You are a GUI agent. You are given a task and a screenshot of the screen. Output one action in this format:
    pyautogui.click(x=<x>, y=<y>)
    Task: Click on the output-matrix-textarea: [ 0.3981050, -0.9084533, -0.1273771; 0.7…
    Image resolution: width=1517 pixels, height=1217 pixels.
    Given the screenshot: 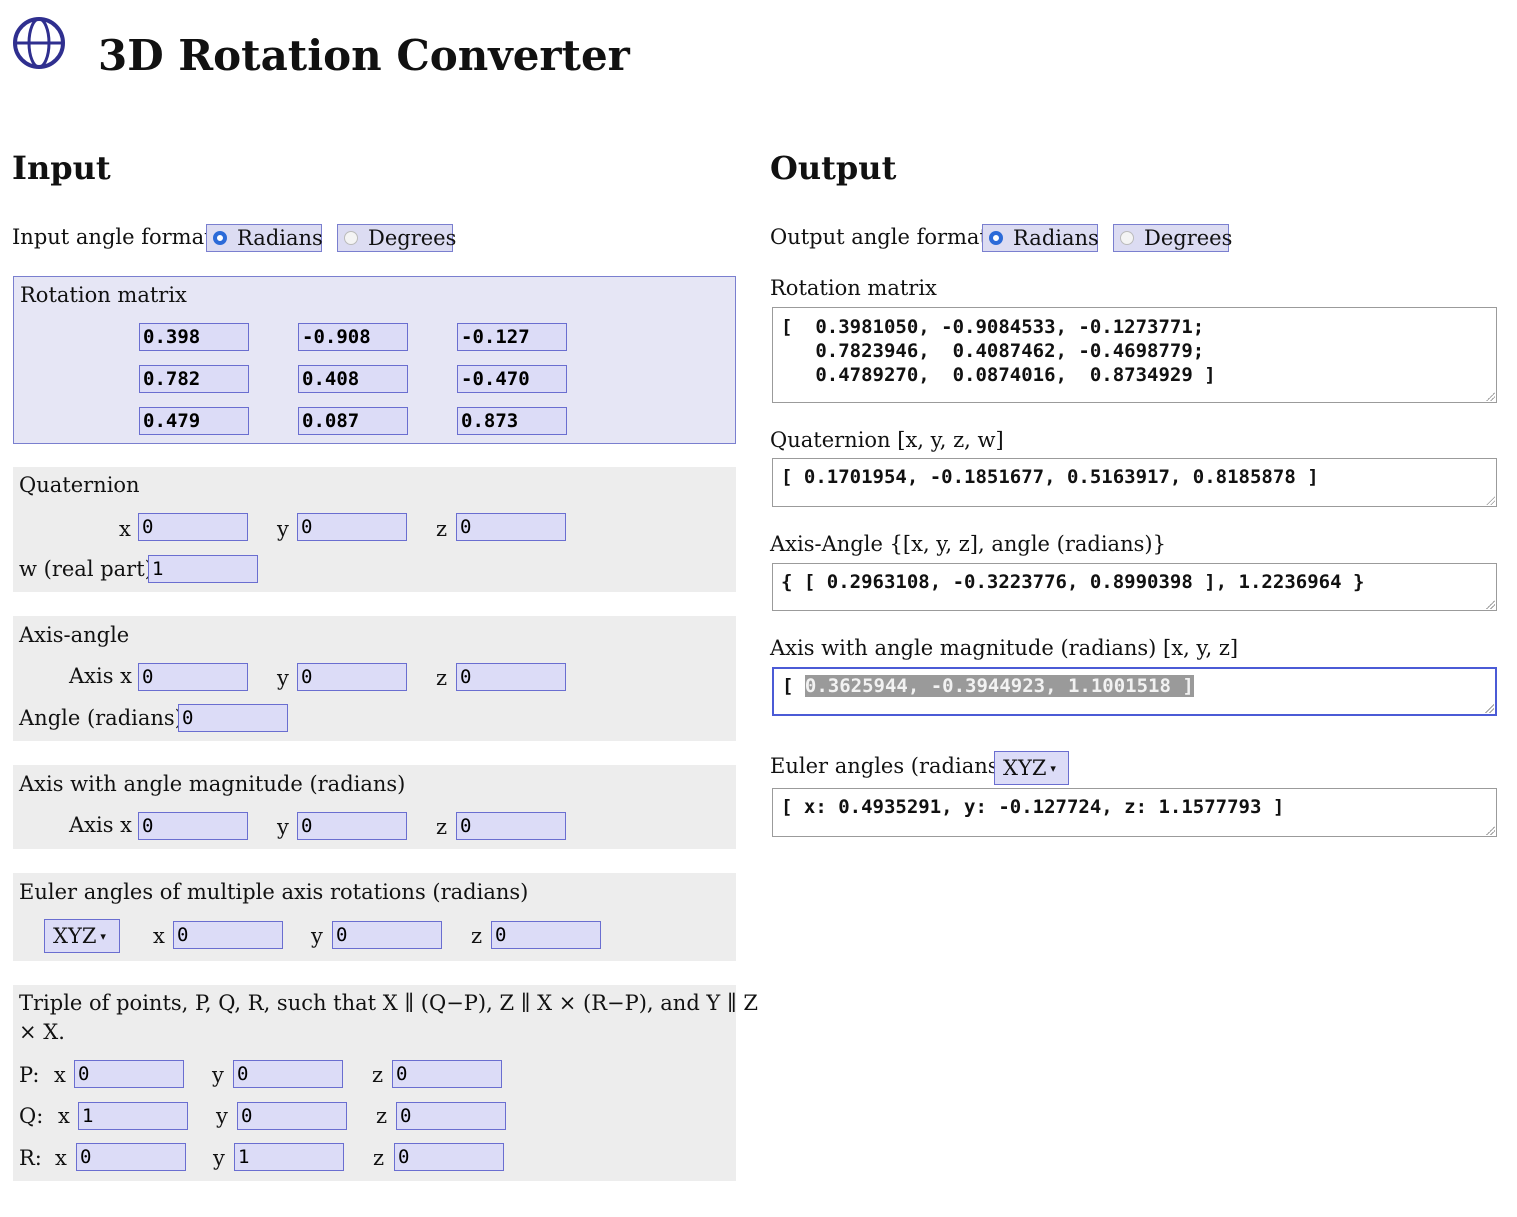 What is the action you would take?
    pyautogui.click(x=1134, y=355)
    